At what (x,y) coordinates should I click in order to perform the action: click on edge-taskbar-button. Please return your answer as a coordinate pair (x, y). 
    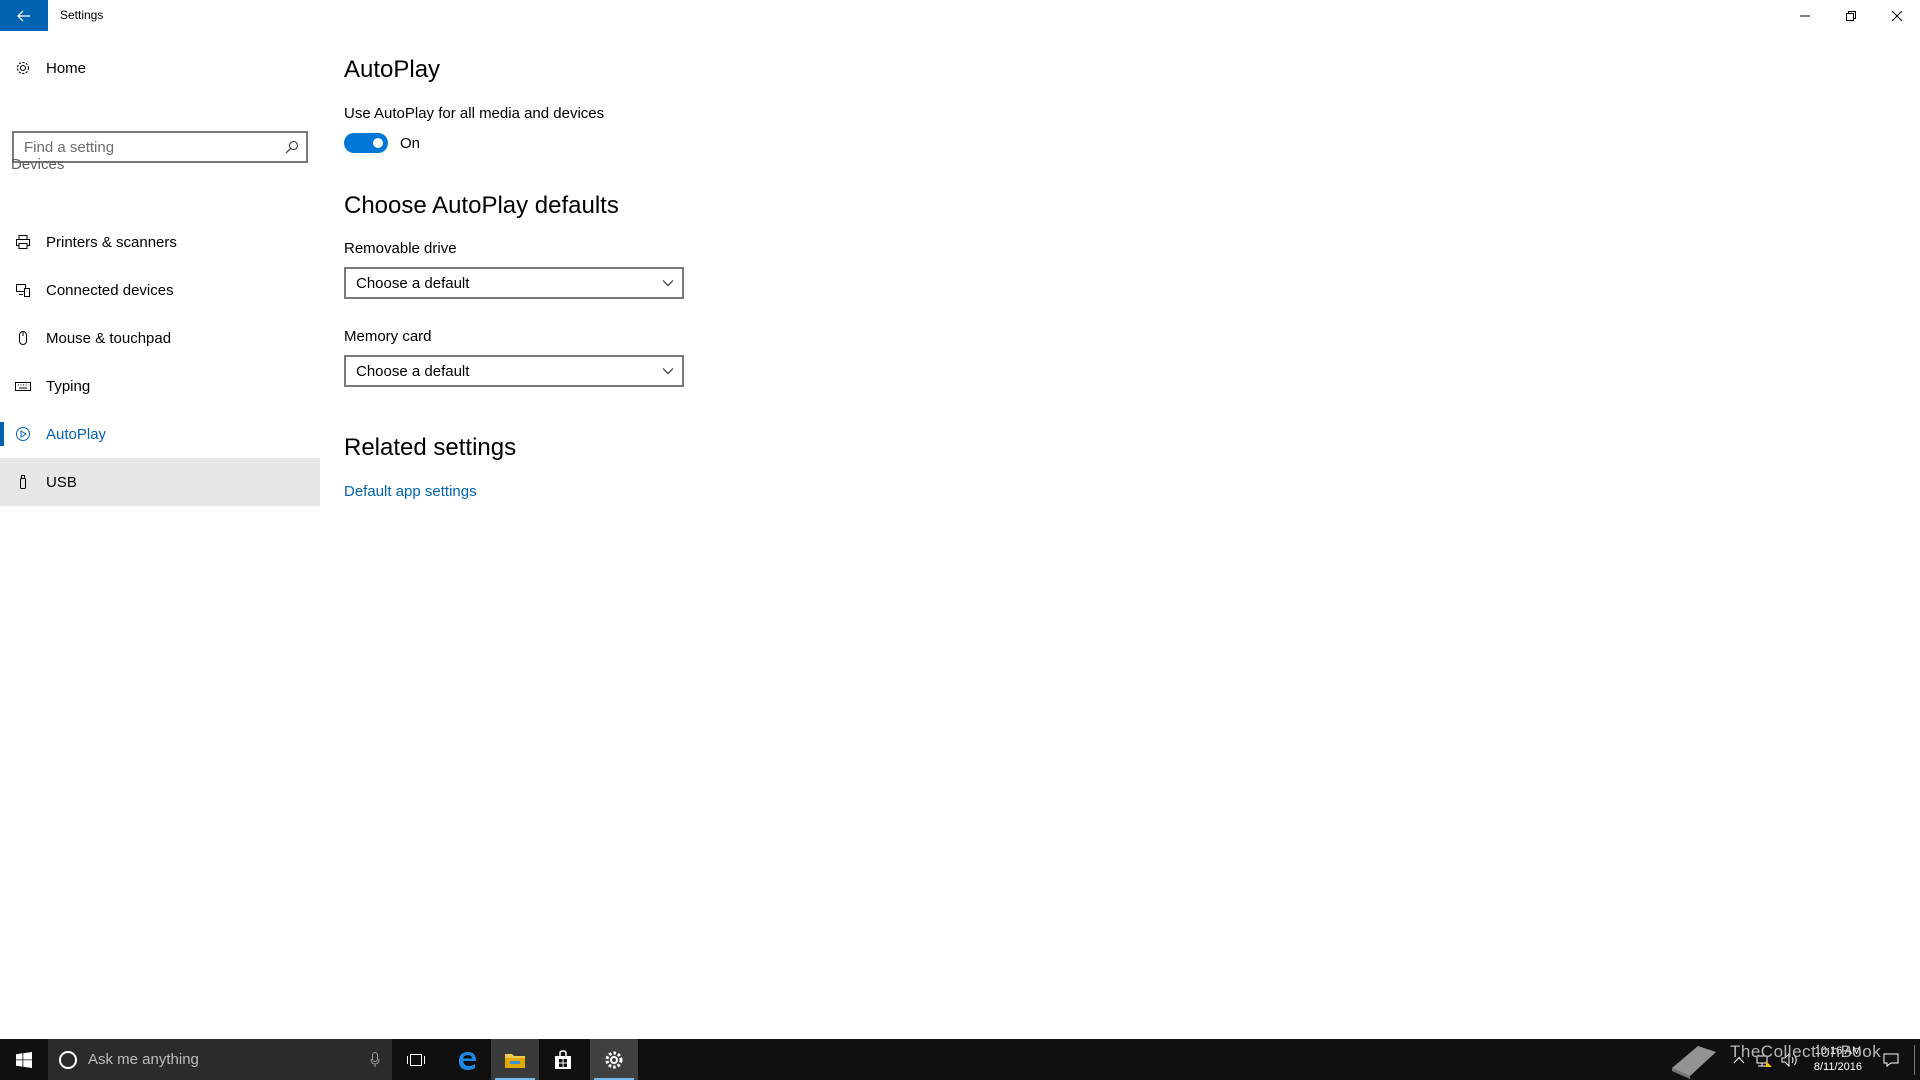
    Looking at the image, I should click on (467, 1059).